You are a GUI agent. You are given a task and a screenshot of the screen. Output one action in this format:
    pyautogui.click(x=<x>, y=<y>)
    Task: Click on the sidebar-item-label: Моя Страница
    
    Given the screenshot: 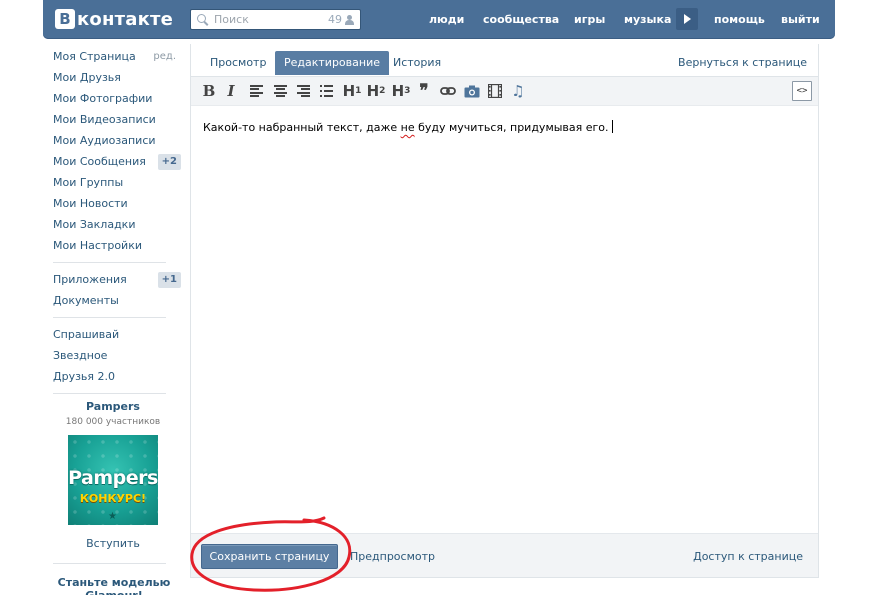 What is the action you would take?
    pyautogui.click(x=94, y=56)
    